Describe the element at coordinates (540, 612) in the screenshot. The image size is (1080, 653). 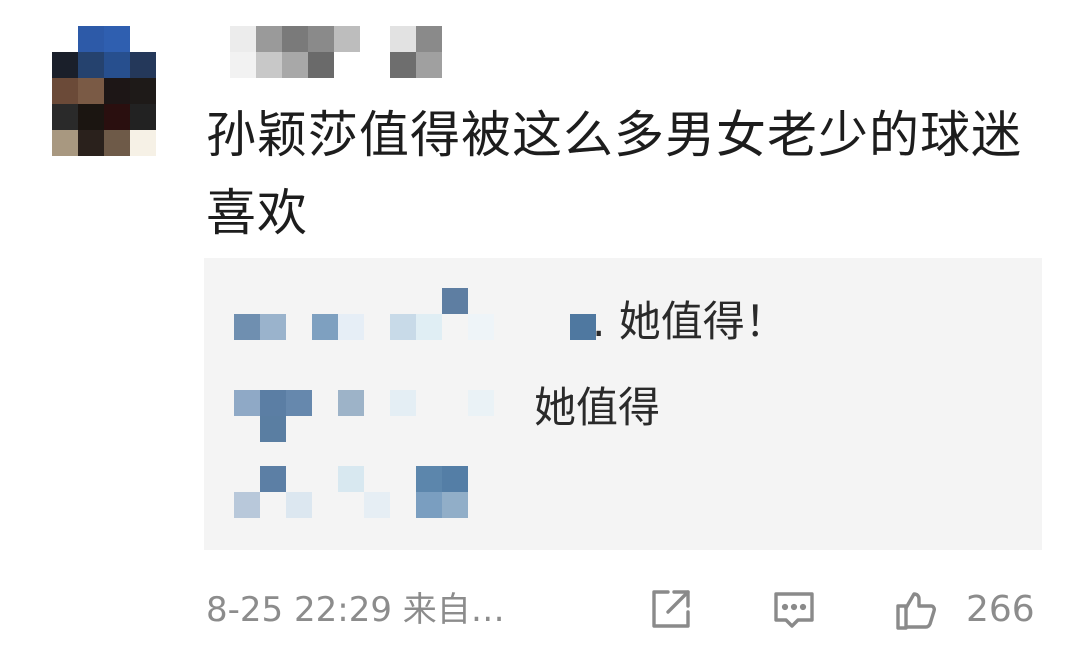
I see `comment-footer: 8-25 22:29 来自… 266` at that location.